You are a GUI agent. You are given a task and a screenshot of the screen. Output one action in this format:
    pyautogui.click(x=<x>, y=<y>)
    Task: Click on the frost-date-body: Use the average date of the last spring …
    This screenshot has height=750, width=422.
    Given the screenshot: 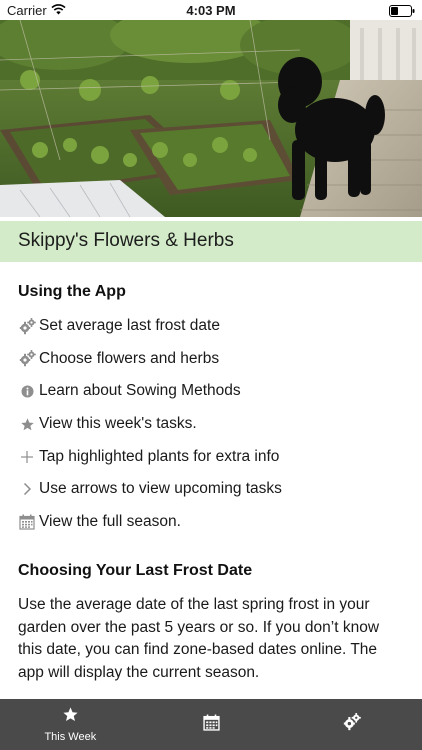 What is the action you would take?
    pyautogui.click(x=199, y=638)
    